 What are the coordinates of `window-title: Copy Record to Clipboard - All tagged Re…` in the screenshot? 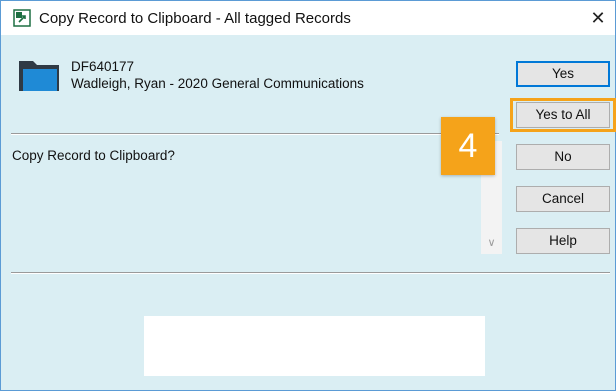 It's located at (195, 18).